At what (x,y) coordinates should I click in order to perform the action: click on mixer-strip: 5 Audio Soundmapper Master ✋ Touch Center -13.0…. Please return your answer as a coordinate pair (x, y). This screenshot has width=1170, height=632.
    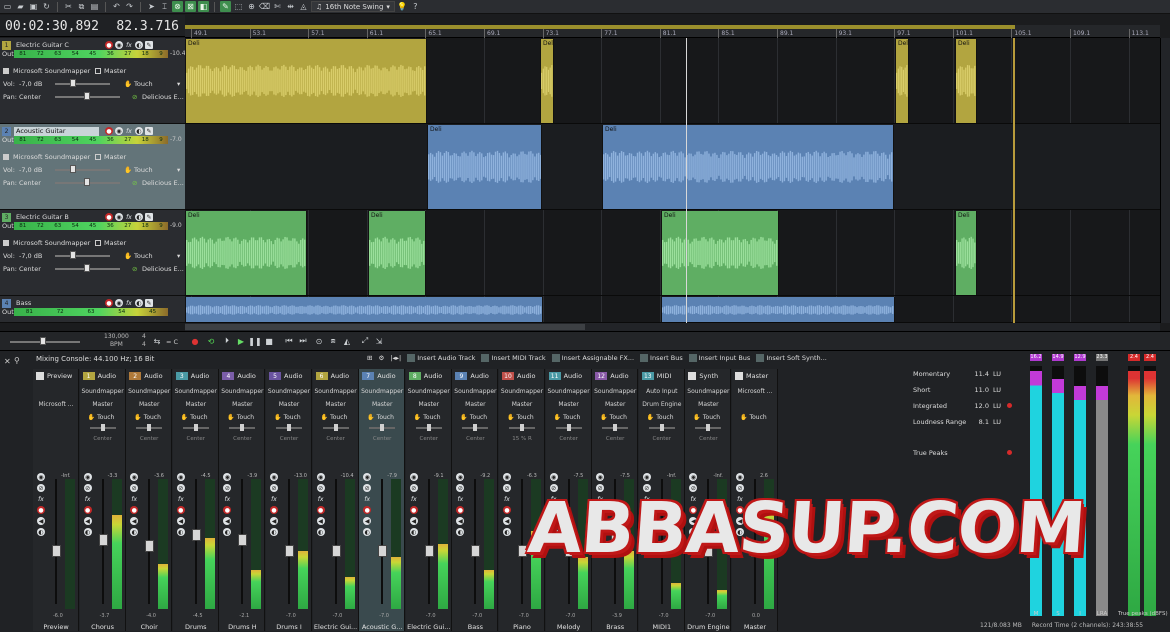
    Looking at the image, I should click on (289, 500).